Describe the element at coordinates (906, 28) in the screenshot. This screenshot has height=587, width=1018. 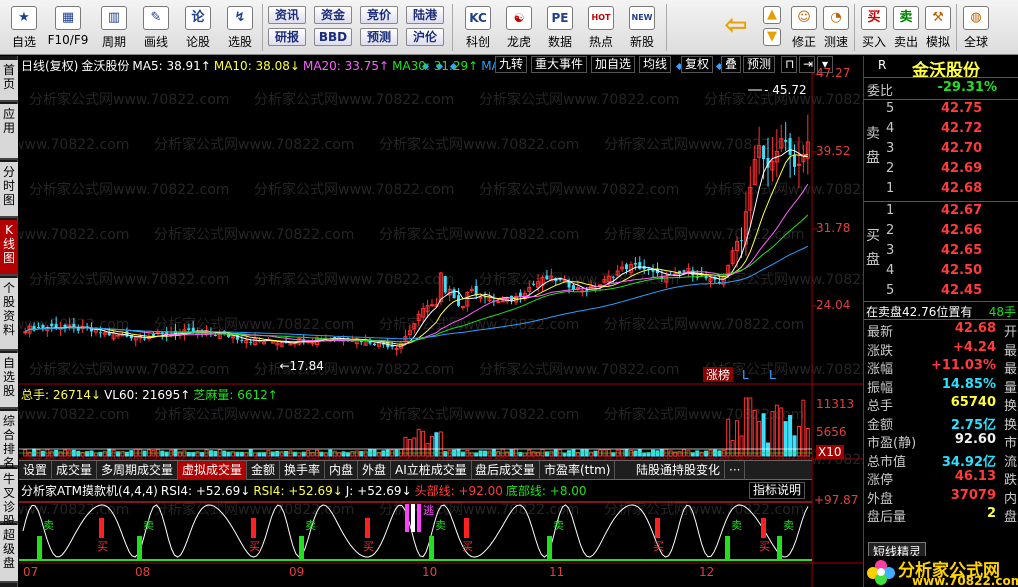
I see `toolbar-sell-button: 卖卖出` at that location.